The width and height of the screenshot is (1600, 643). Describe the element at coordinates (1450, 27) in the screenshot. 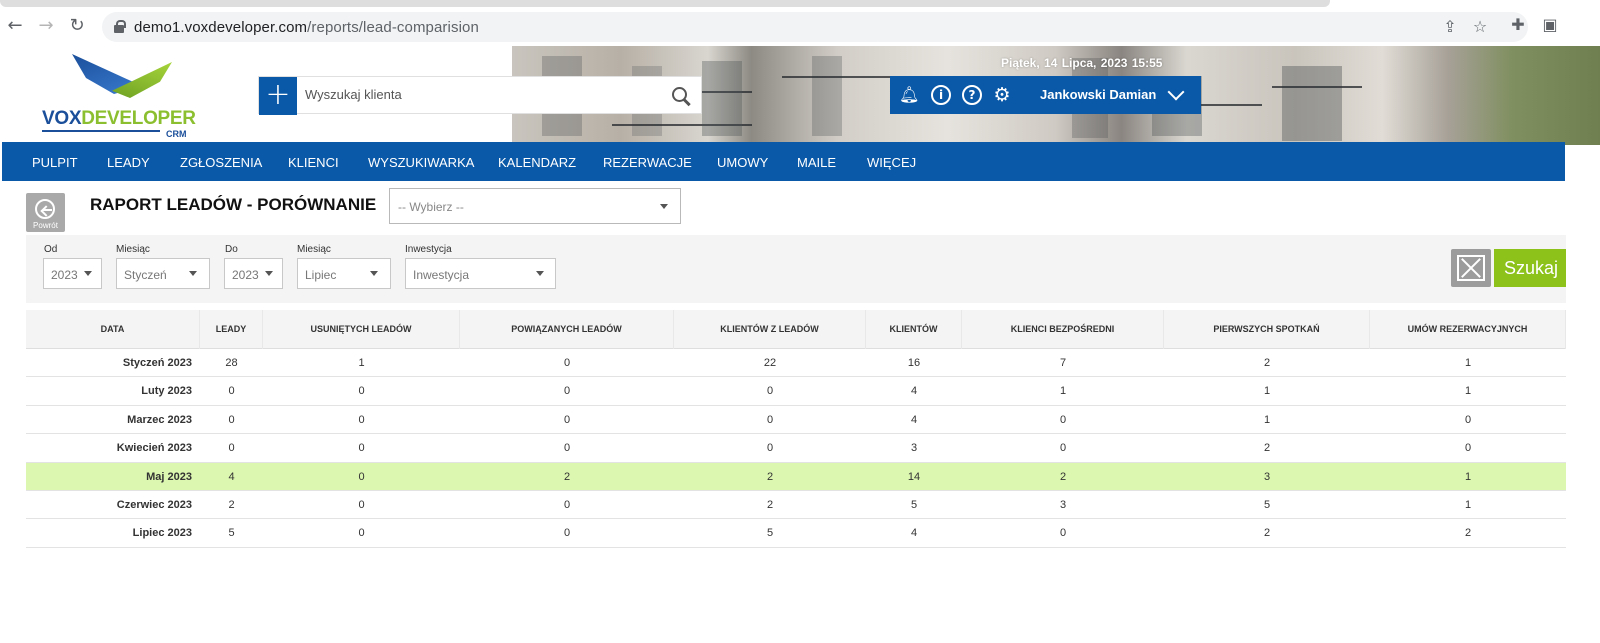

I see `share-icon: ⇪` at that location.